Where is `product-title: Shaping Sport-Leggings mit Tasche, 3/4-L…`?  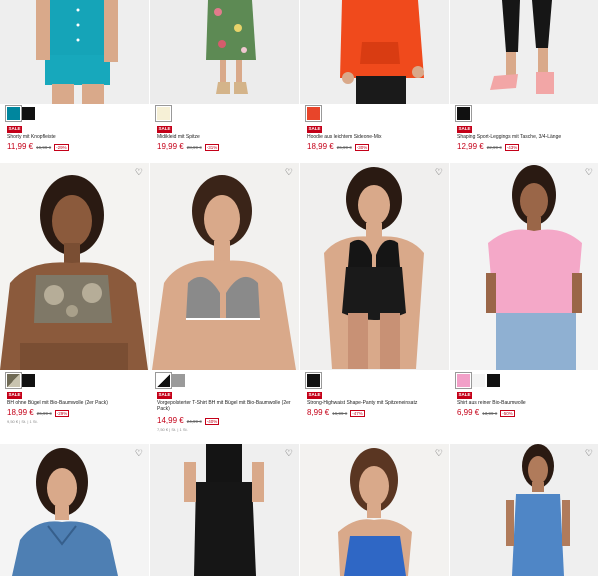 product-title: Shaping Sport-Leggings mit Tasche, 3/4-L… is located at coordinates (526, 137).